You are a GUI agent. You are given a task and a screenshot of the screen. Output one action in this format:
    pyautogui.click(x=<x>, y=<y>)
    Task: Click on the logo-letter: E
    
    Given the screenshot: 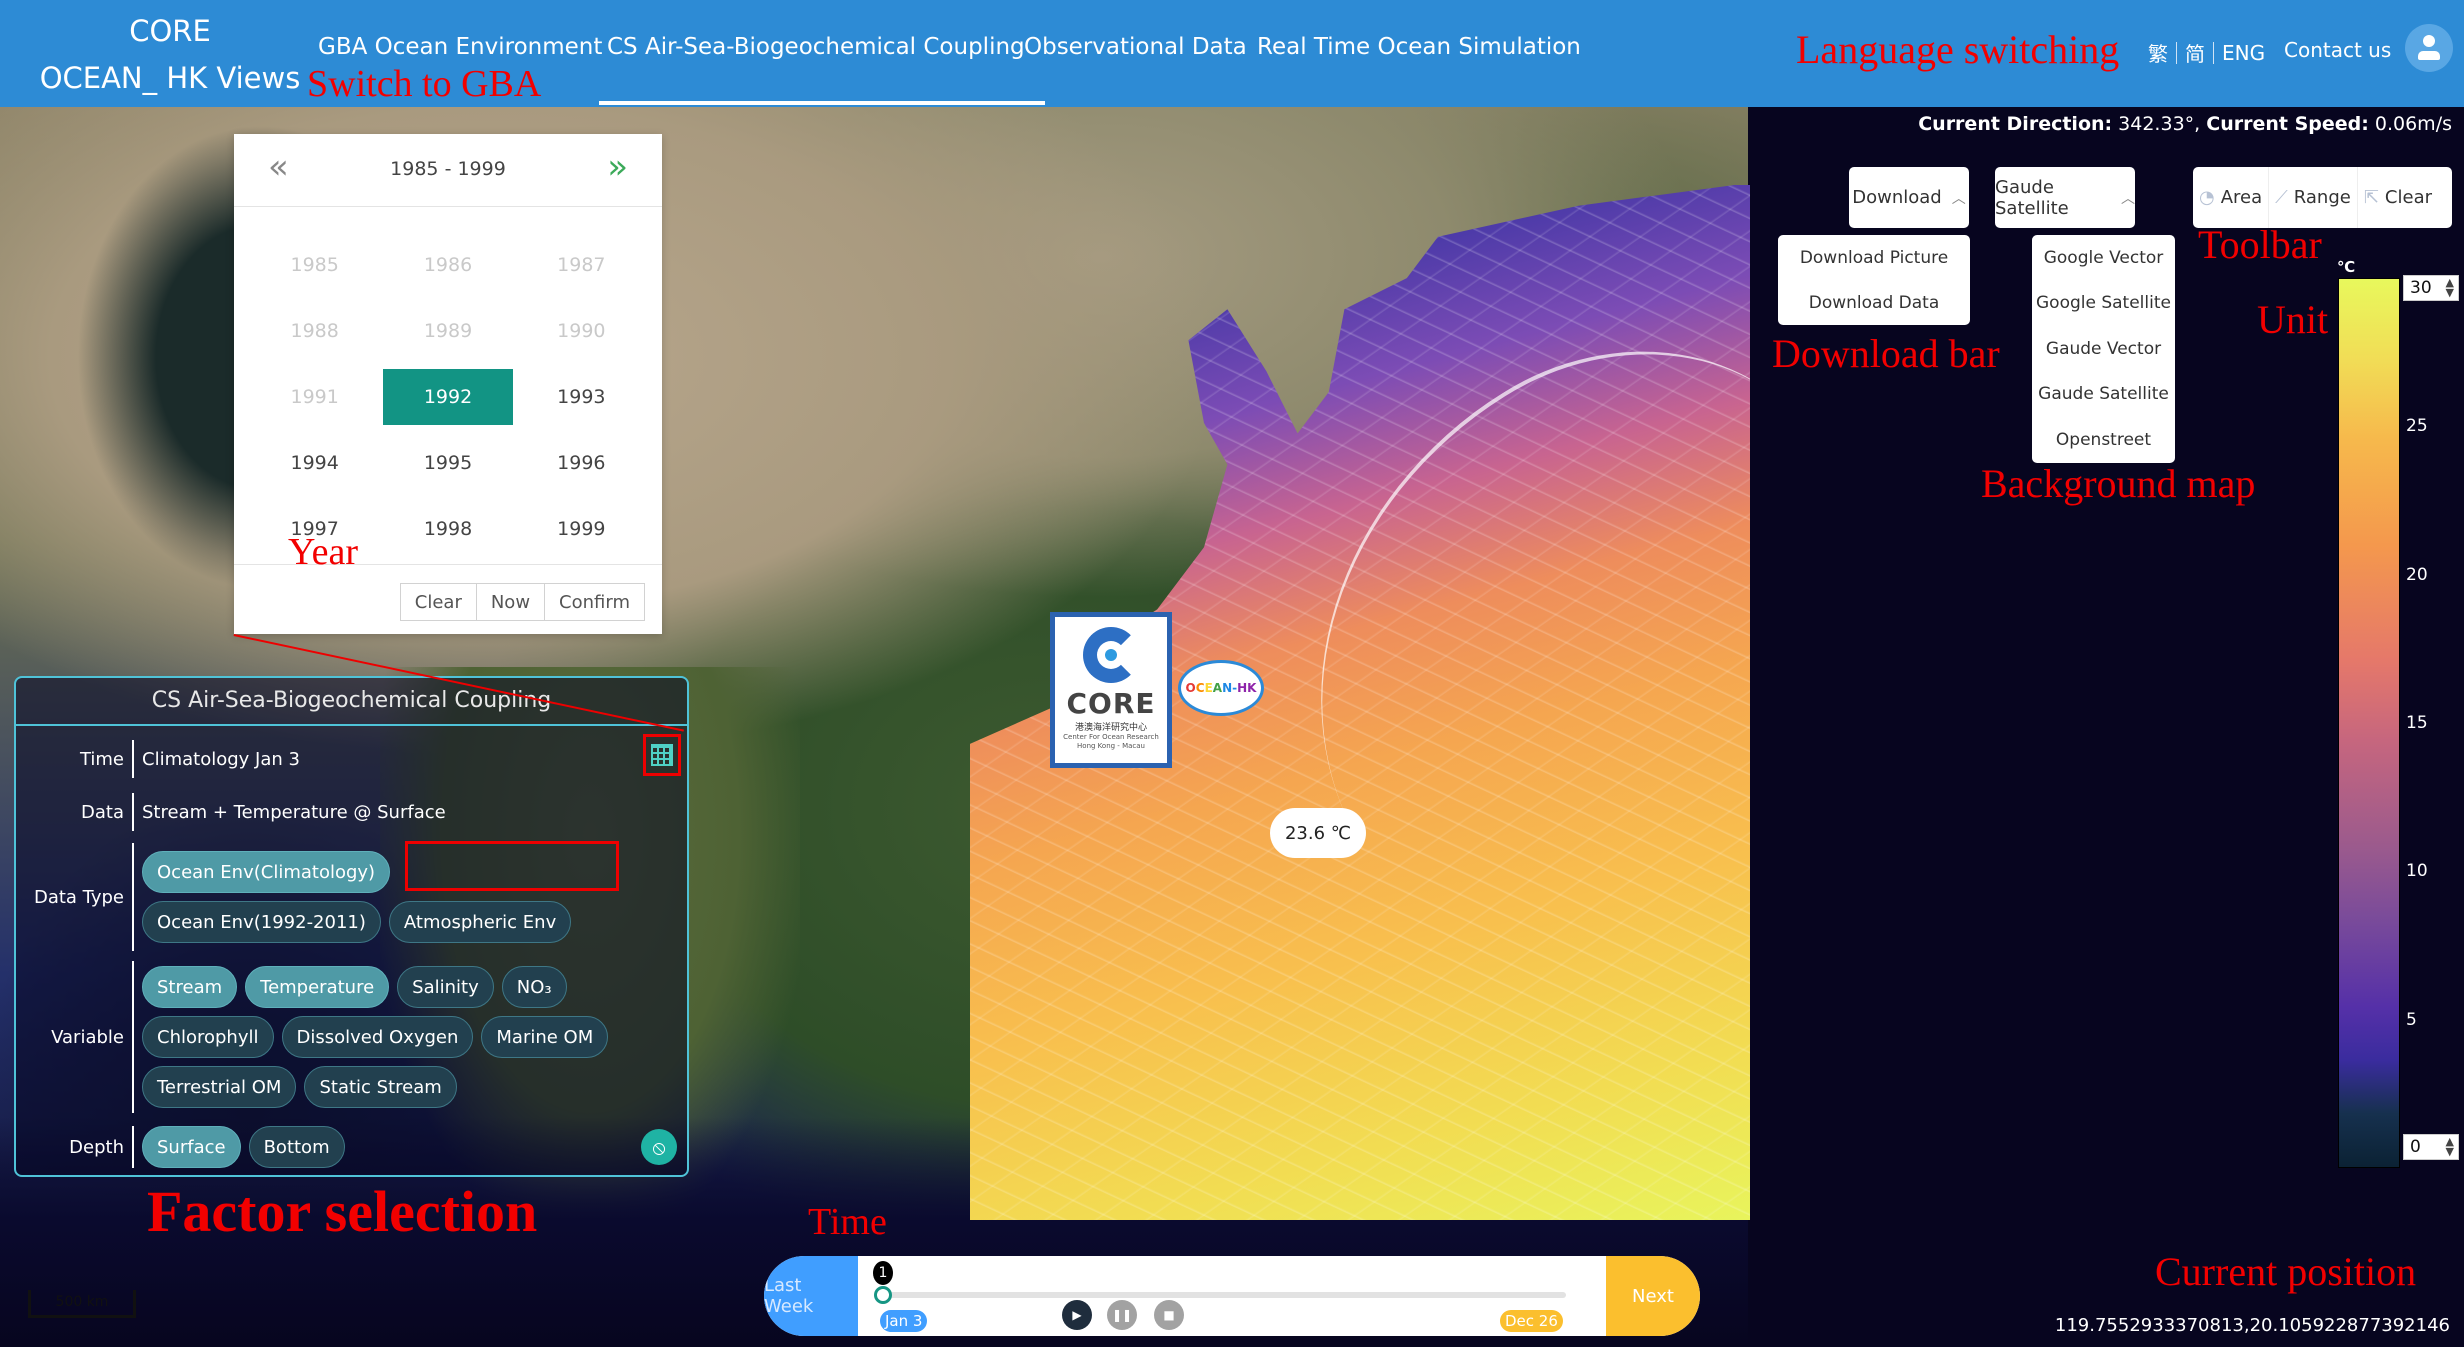 What is the action you would take?
    pyautogui.click(x=1208, y=688)
    